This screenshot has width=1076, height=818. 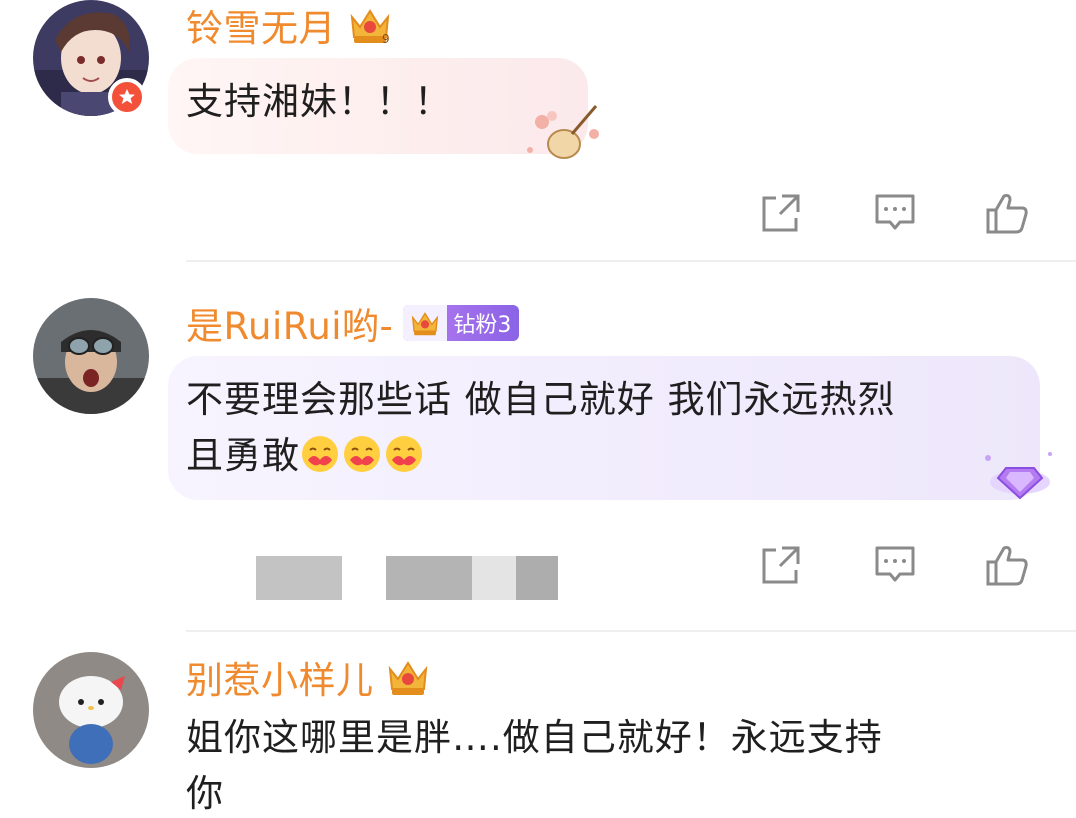 What do you see at coordinates (261, 26) in the screenshot?
I see `username: 铃雪无月` at bounding box center [261, 26].